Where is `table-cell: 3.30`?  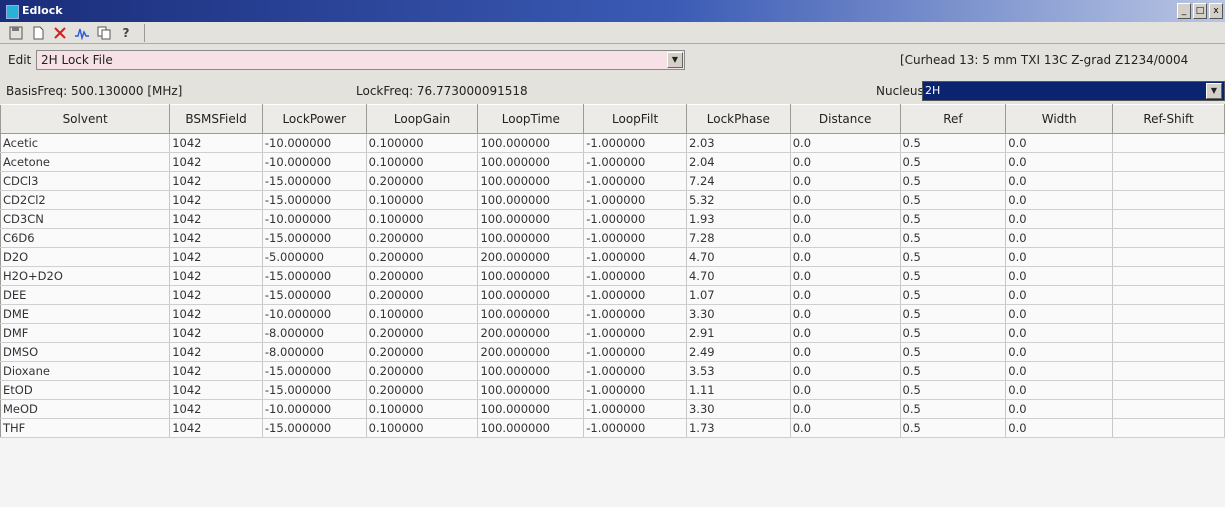
table-cell: 3.30 is located at coordinates (738, 409).